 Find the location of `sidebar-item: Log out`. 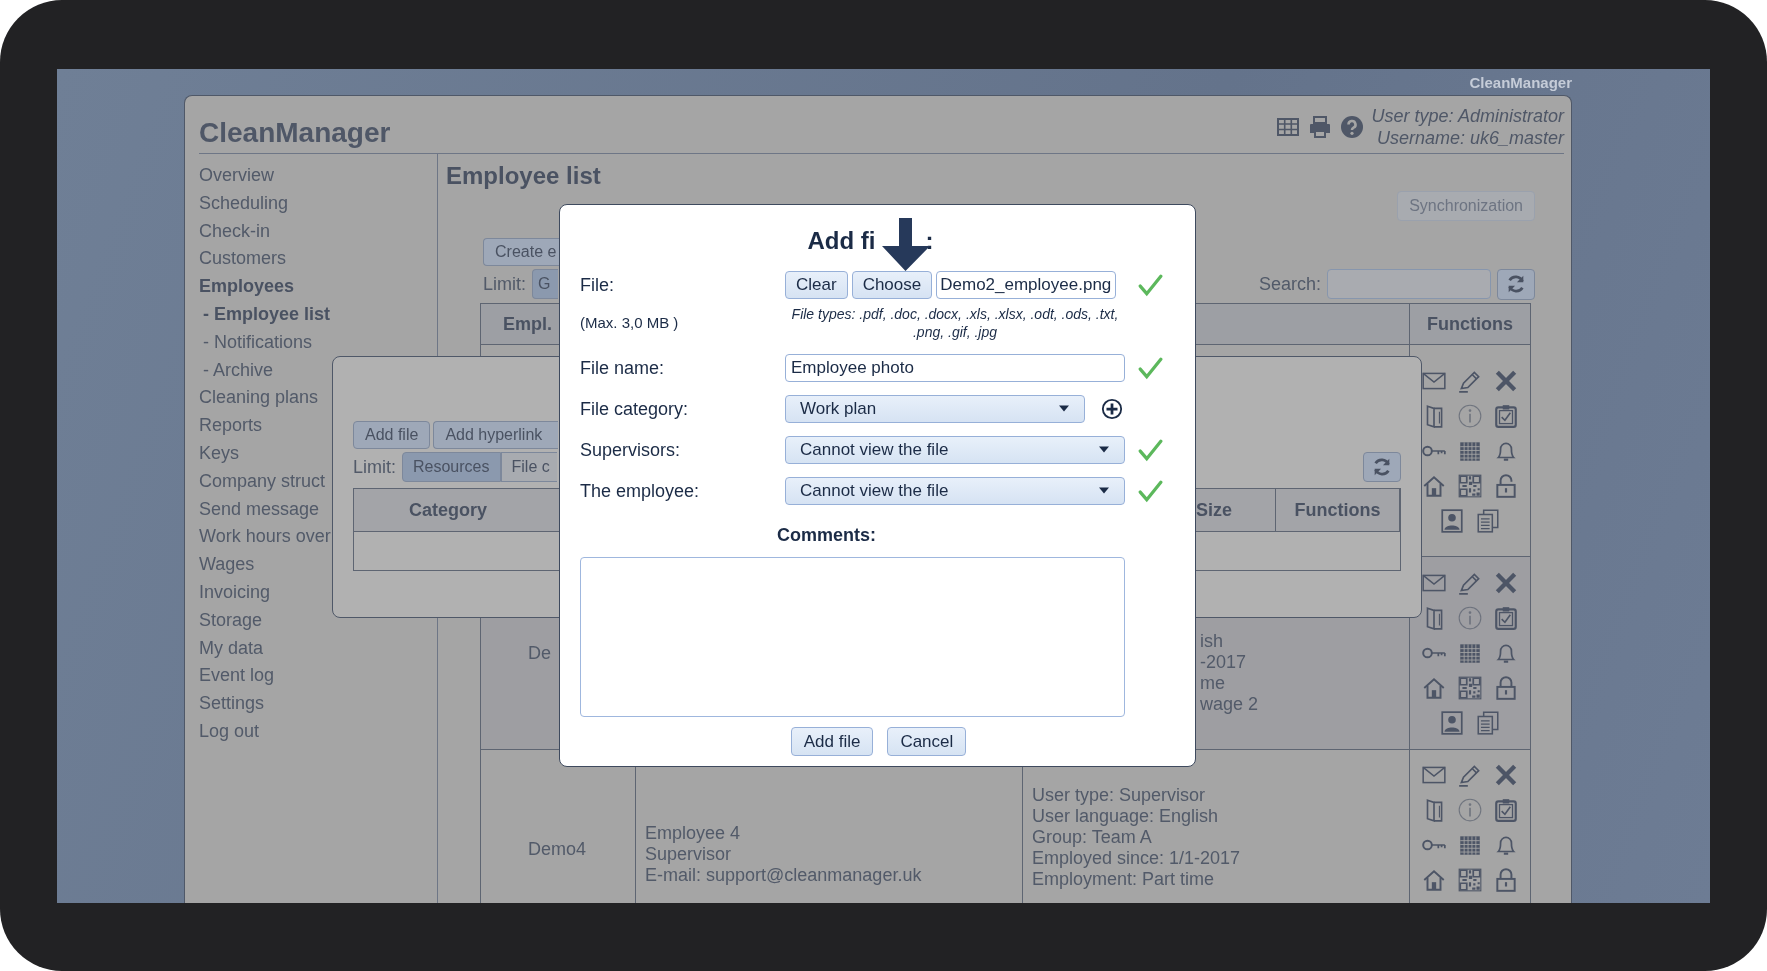

sidebar-item: Log out is located at coordinates (229, 731).